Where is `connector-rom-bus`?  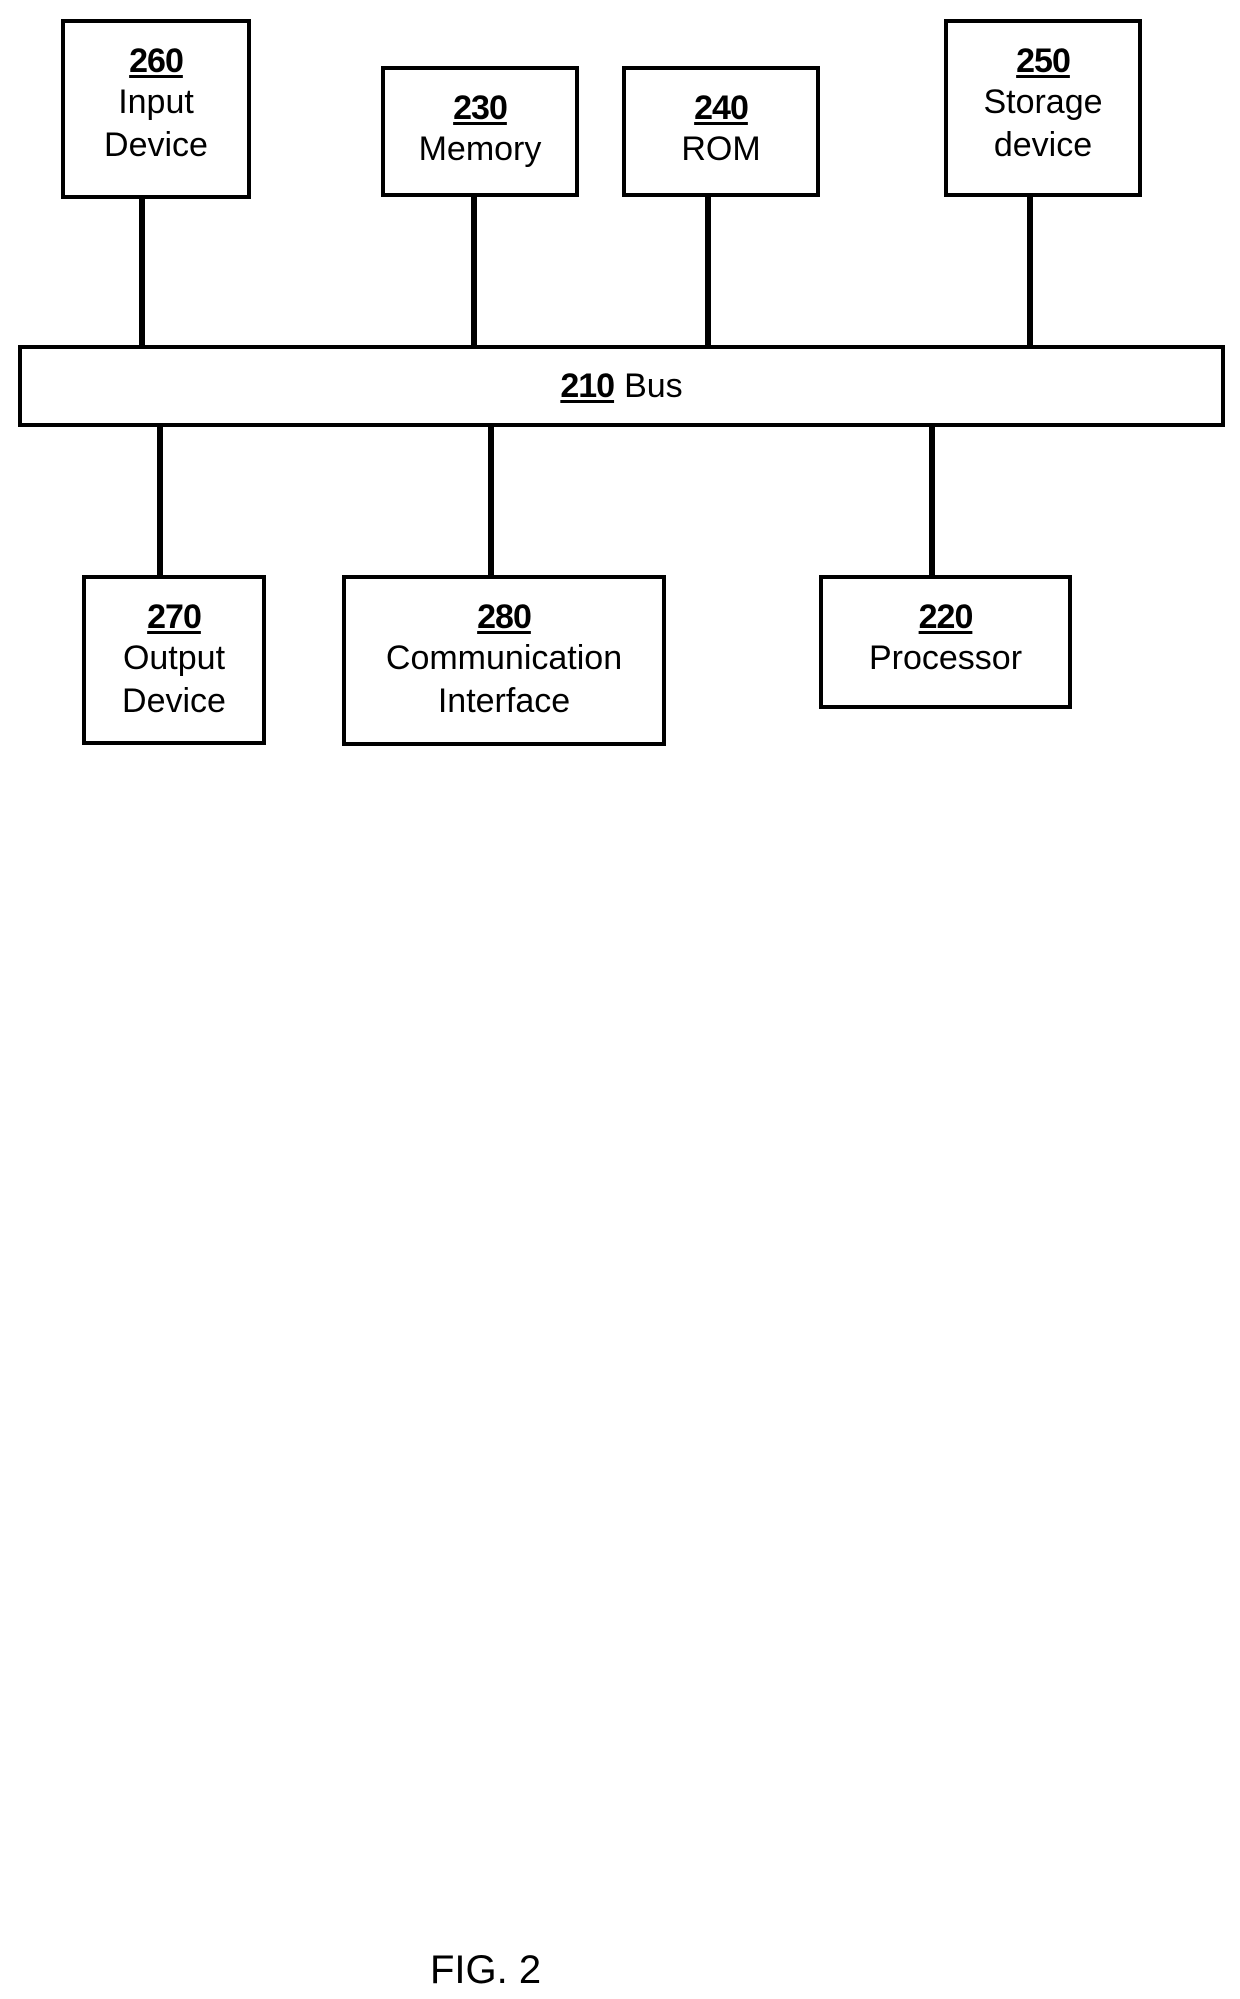
connector-rom-bus is located at coordinates (708, 270).